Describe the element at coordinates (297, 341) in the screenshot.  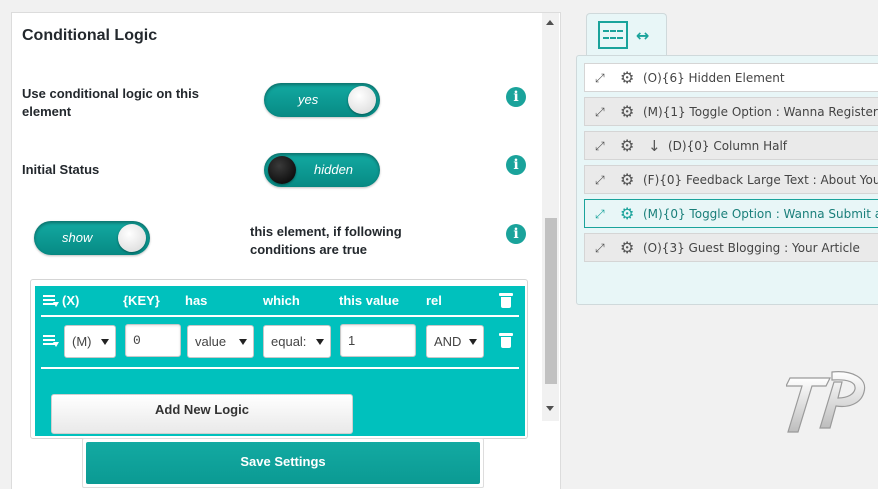
I see `which-select: equal:` at that location.